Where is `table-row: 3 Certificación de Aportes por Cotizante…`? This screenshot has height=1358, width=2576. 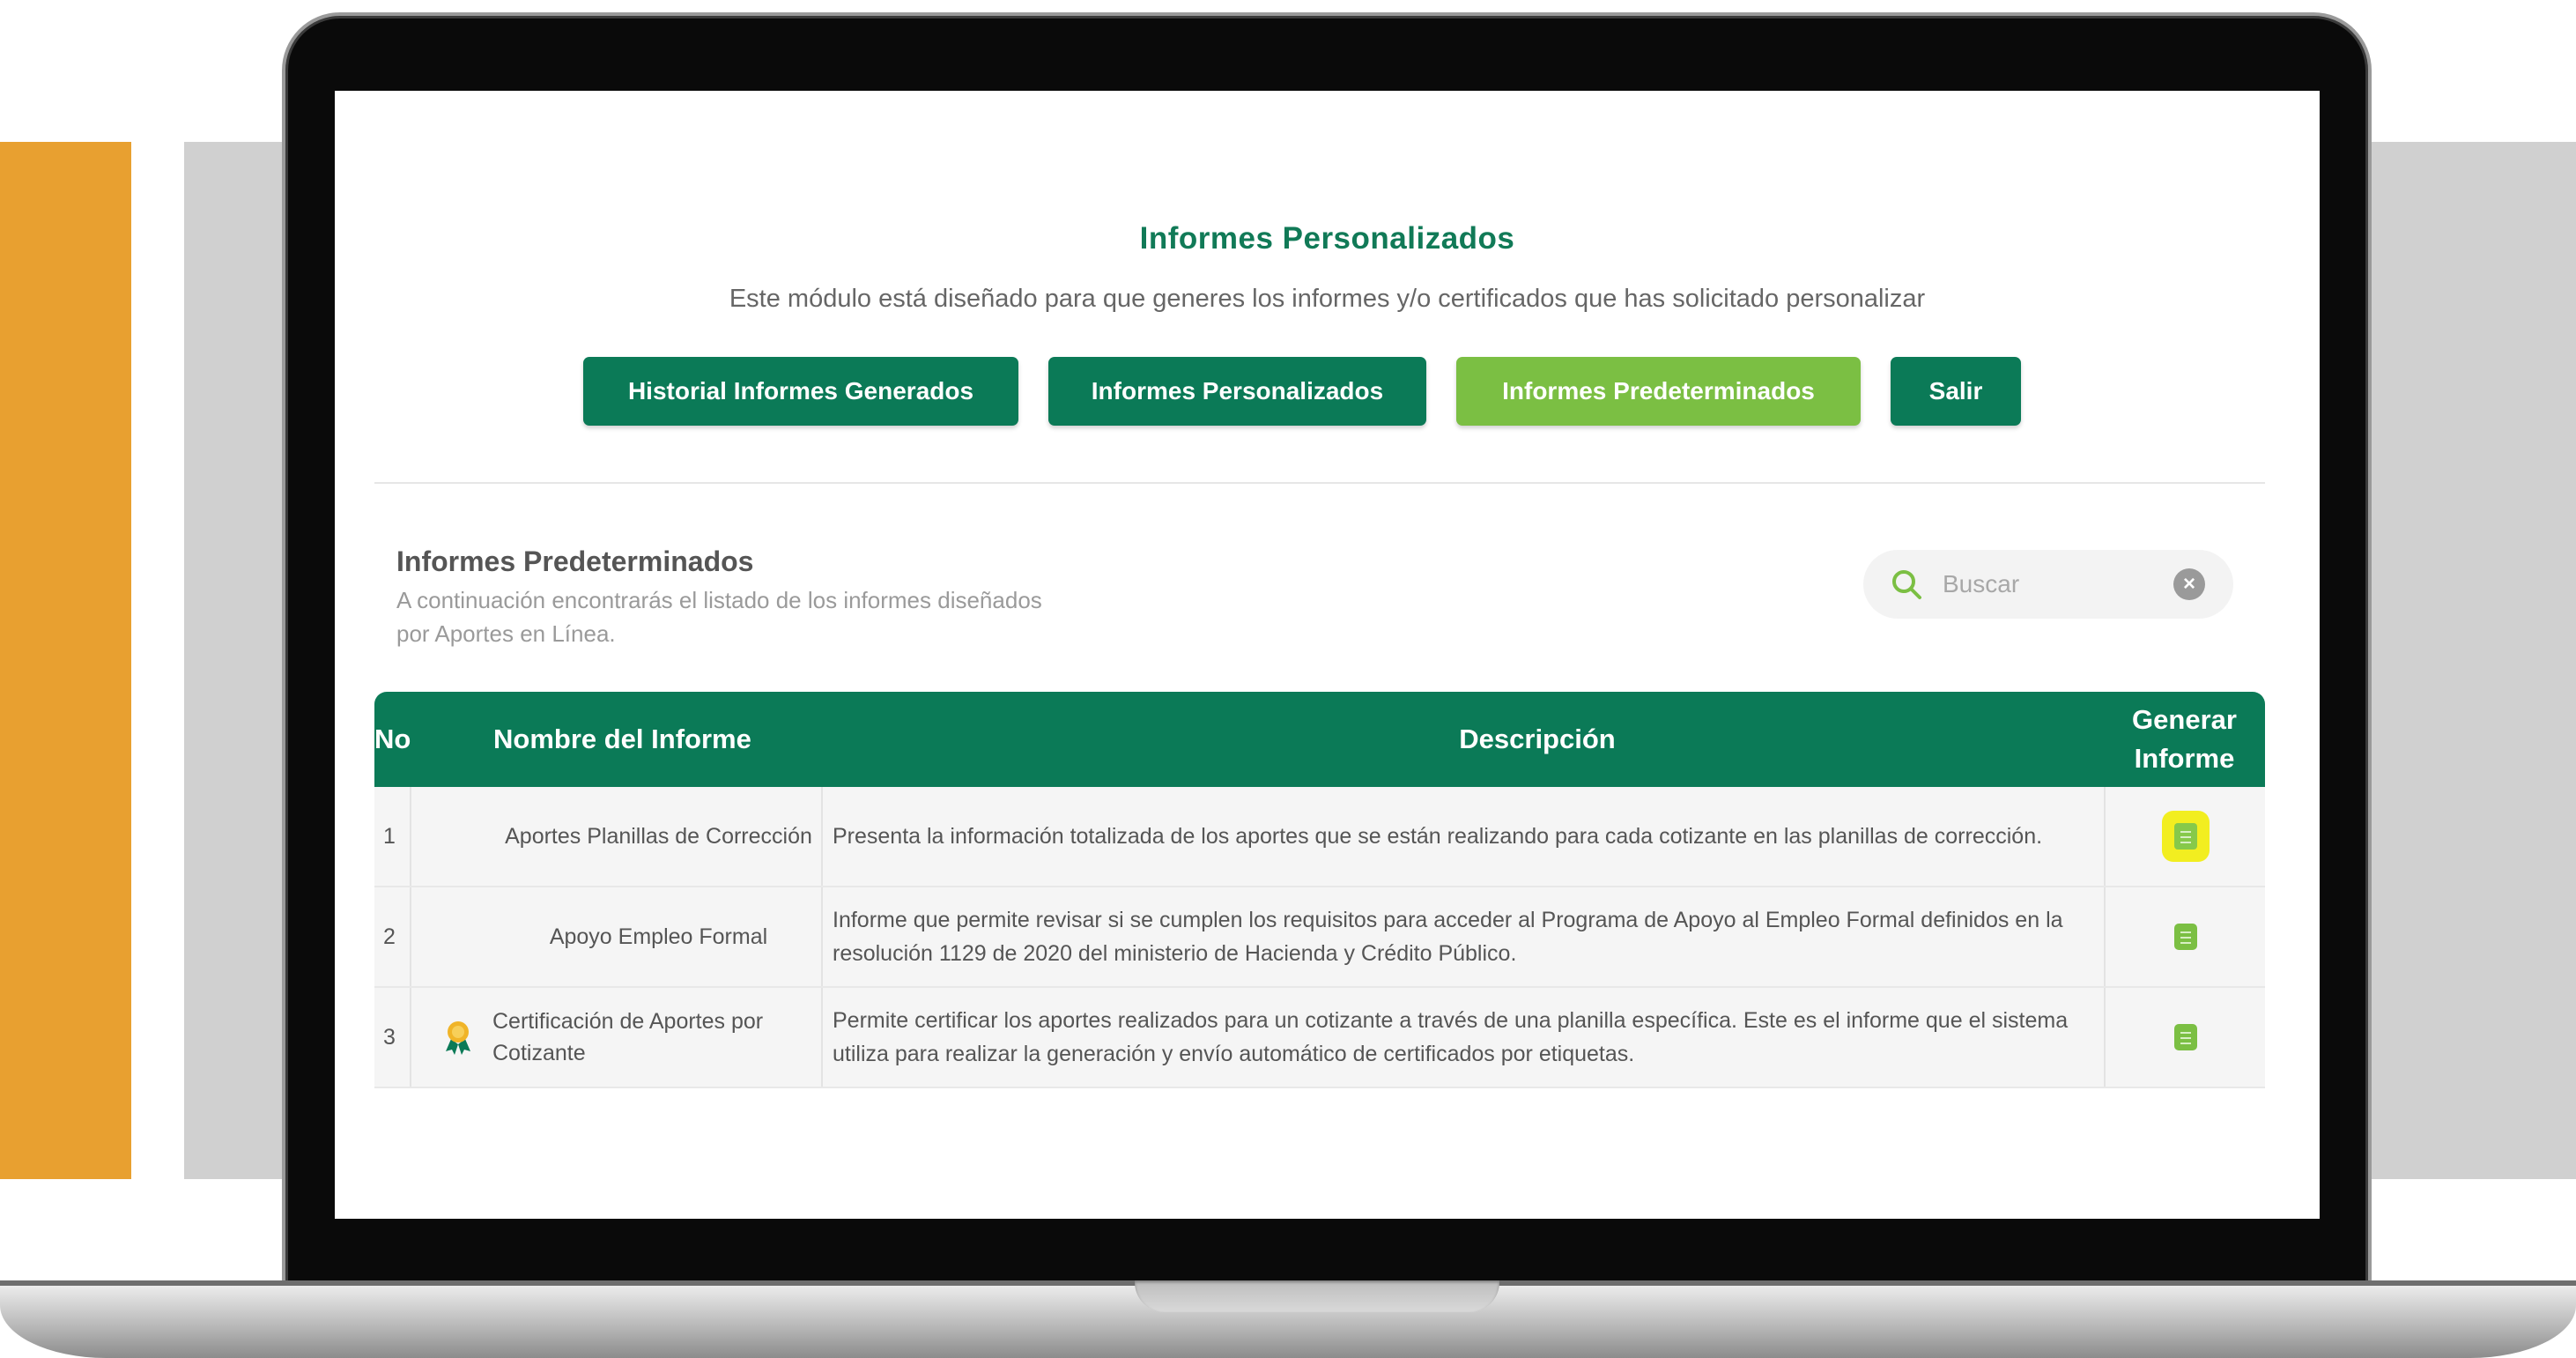
table-row: 3 Certificación de Aportes por Cotizante… is located at coordinates (1319, 1038).